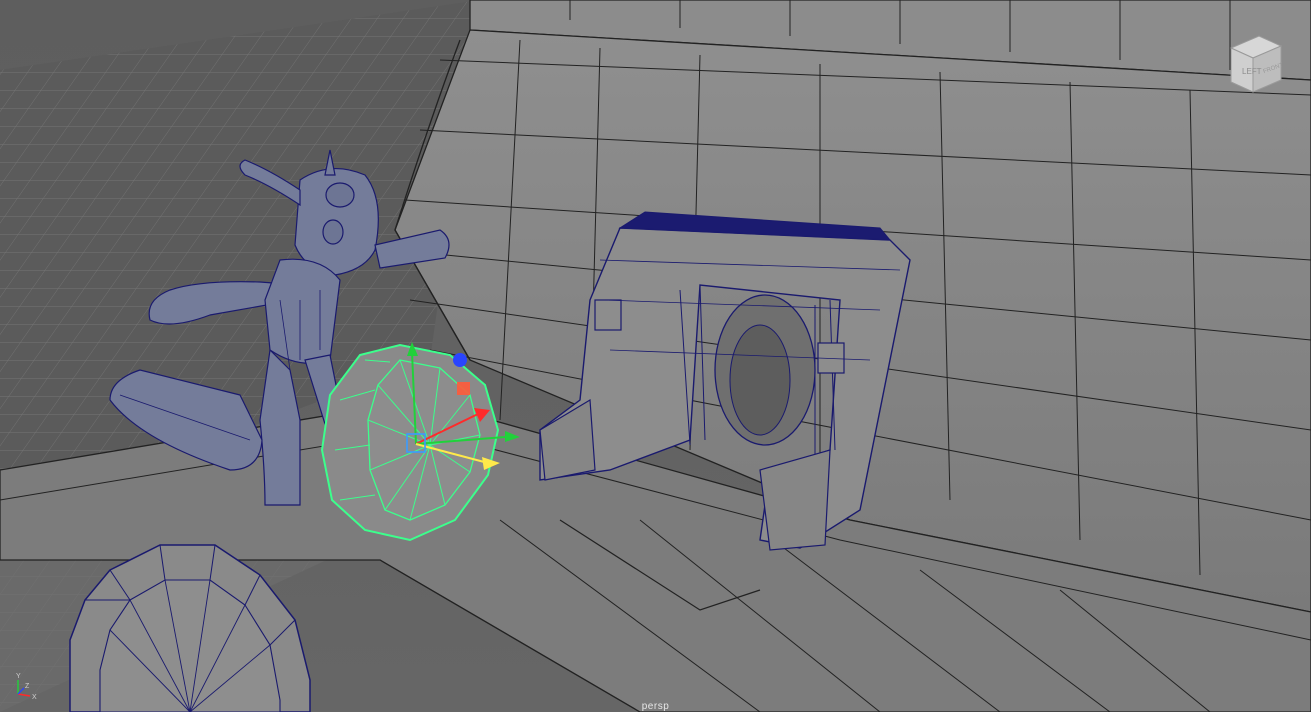 The height and width of the screenshot is (712, 1311). What do you see at coordinates (18, 676) in the screenshot?
I see `axis-label-y: Y` at bounding box center [18, 676].